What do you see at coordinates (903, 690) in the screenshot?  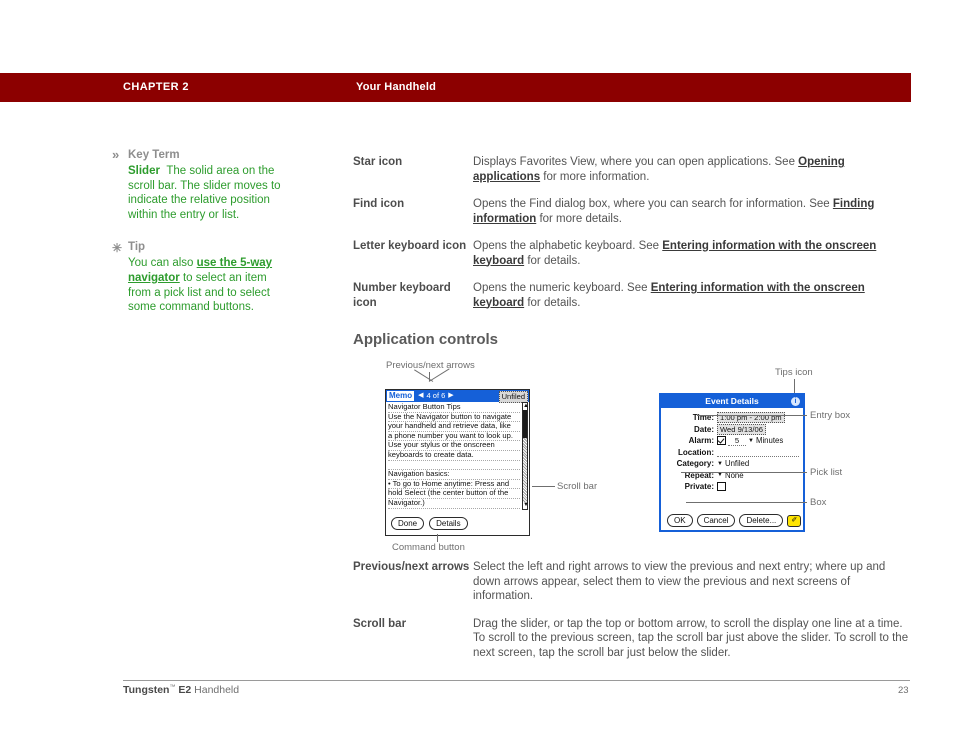 I see `page-number: 23` at bounding box center [903, 690].